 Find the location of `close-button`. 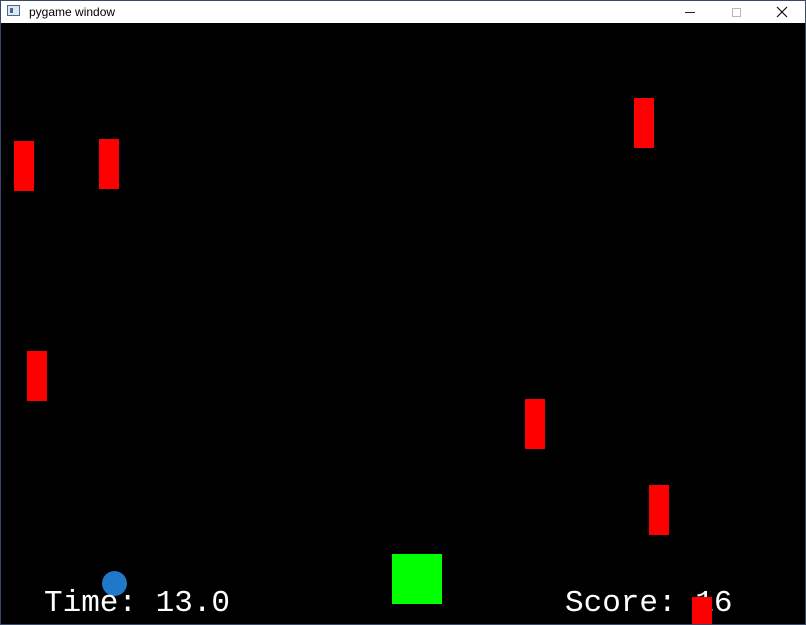

close-button is located at coordinates (782, 12).